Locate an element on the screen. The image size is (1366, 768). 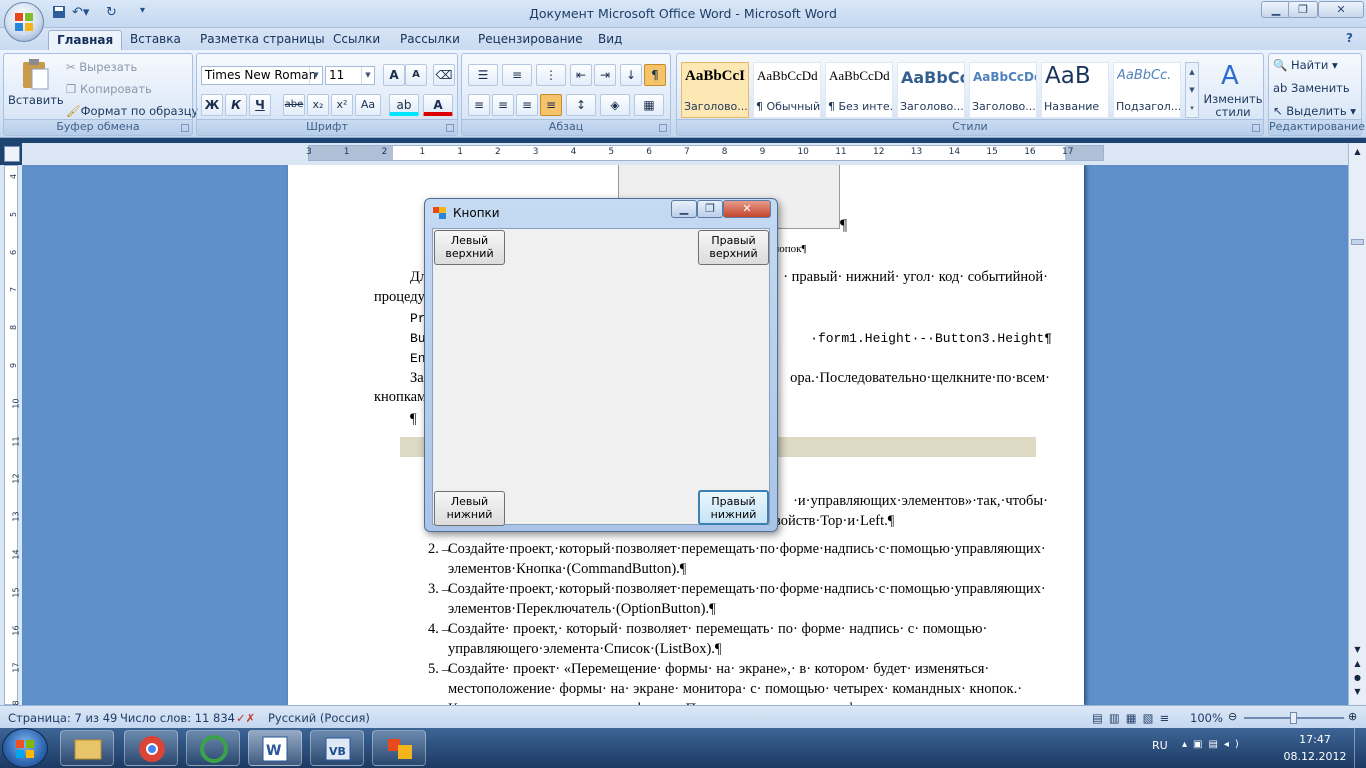
help-icon: ? is located at coordinates (1349, 38).